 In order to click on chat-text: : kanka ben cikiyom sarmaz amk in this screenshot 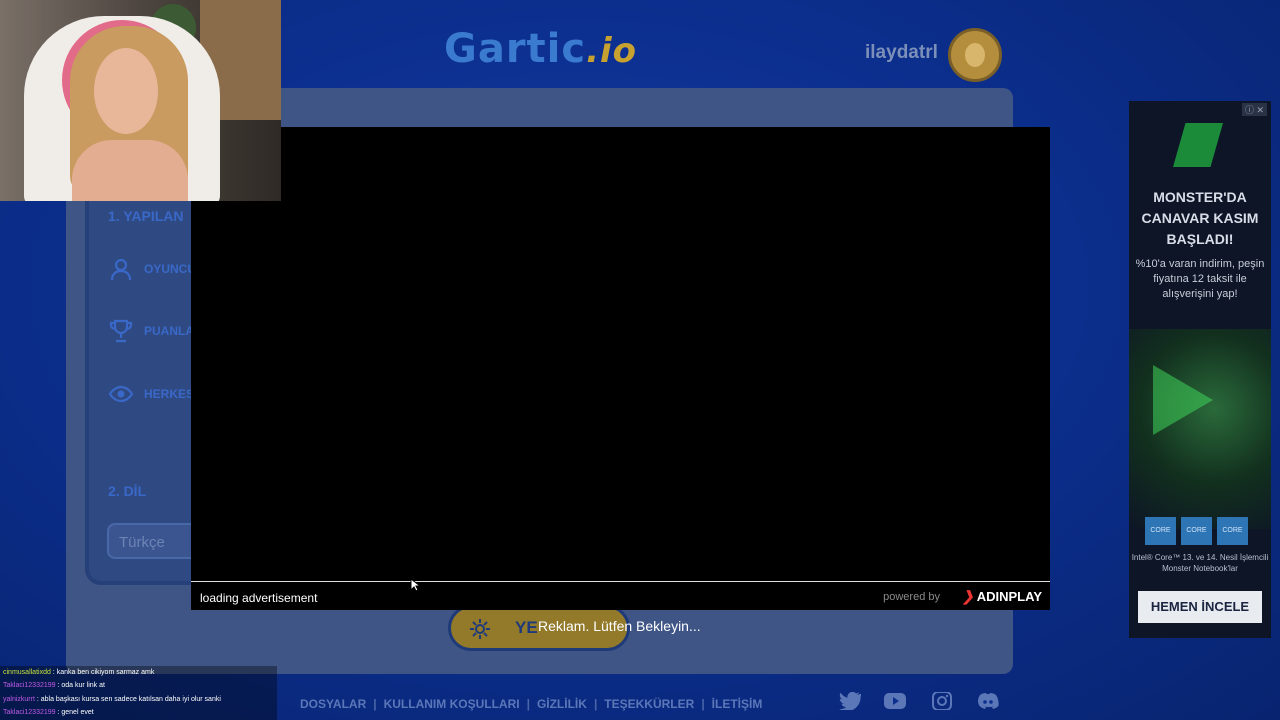, I will do `click(102, 672)`.